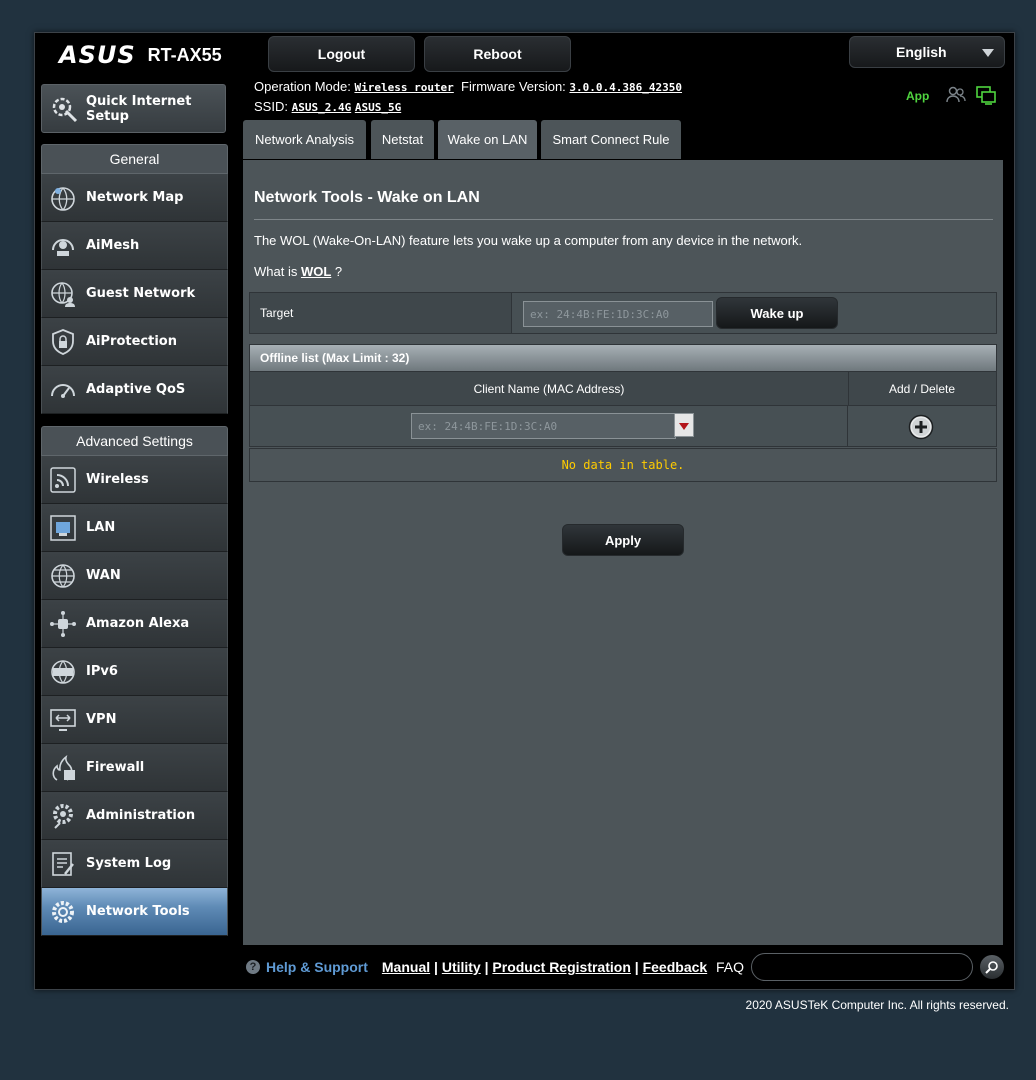 This screenshot has height=1080, width=1036. What do you see at coordinates (134, 246) in the screenshot?
I see `sidebar-item-aimesh: AiMesh` at bounding box center [134, 246].